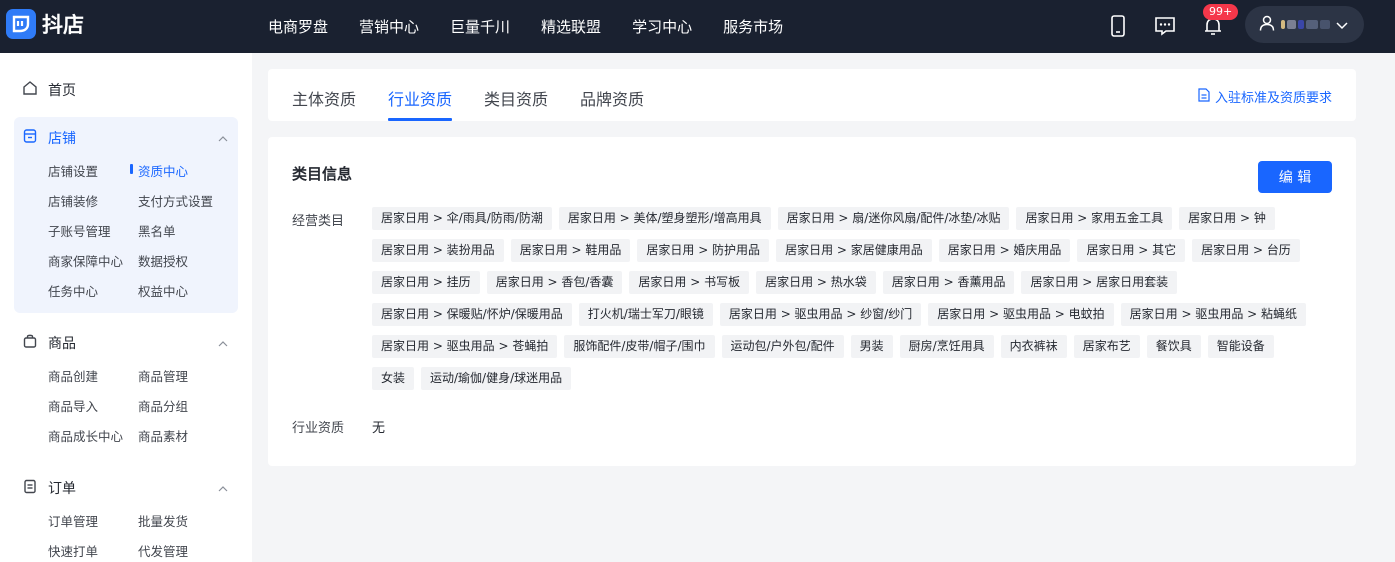 The height and width of the screenshot is (562, 1395). Describe the element at coordinates (30, 488) in the screenshot. I see `order-icon` at that location.